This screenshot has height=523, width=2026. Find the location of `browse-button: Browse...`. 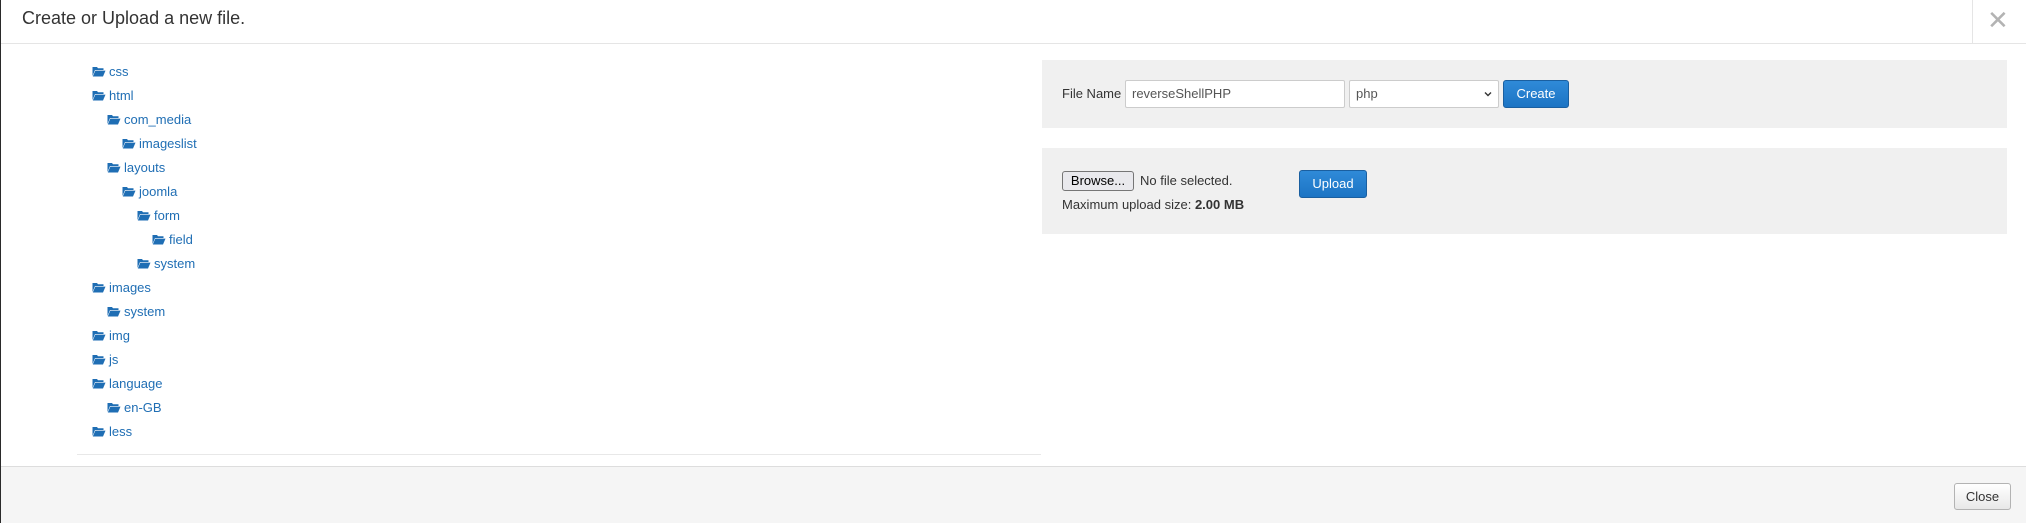

browse-button: Browse... is located at coordinates (1098, 181).